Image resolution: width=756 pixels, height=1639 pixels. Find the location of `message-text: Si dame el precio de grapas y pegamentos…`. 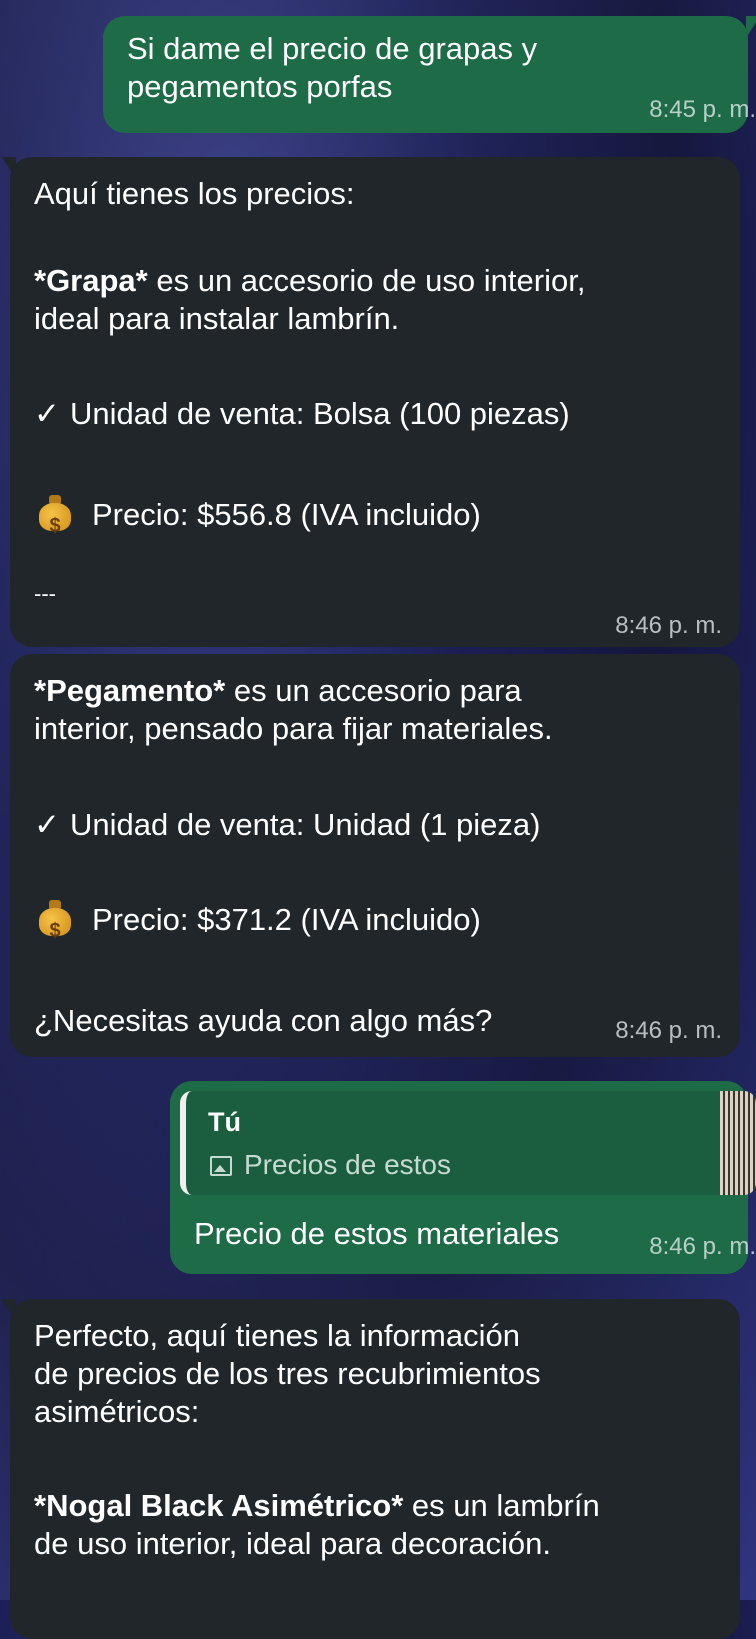

message-text: Si dame el precio de grapas y pegamentos… is located at coordinates (332, 67).